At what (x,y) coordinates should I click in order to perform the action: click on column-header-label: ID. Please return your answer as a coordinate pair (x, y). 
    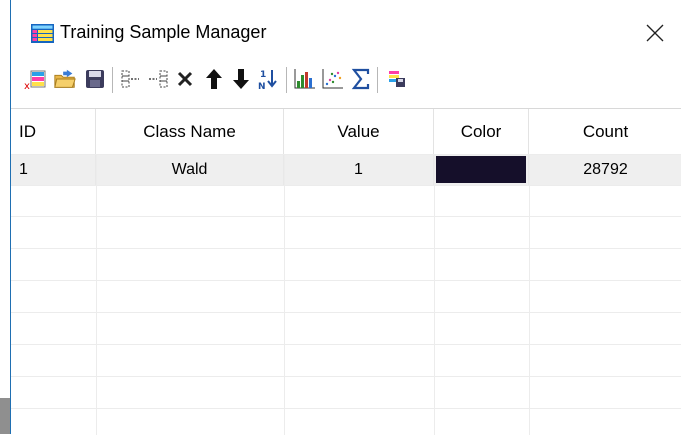
    Looking at the image, I should click on (27, 131).